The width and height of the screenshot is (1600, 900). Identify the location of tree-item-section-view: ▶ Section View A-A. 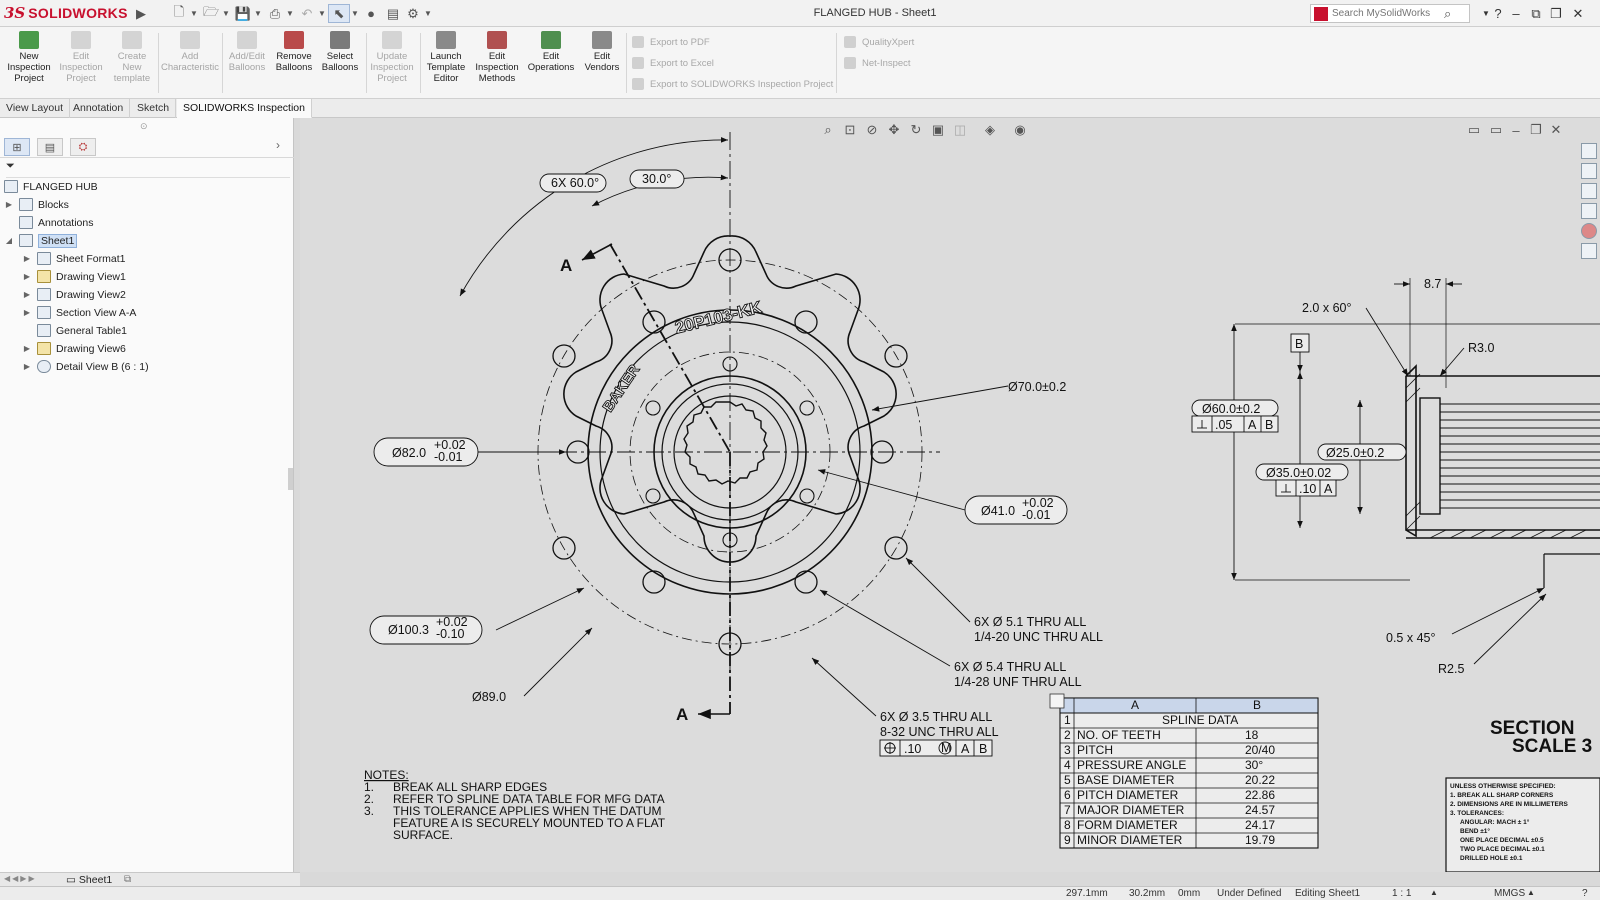
(79, 312).